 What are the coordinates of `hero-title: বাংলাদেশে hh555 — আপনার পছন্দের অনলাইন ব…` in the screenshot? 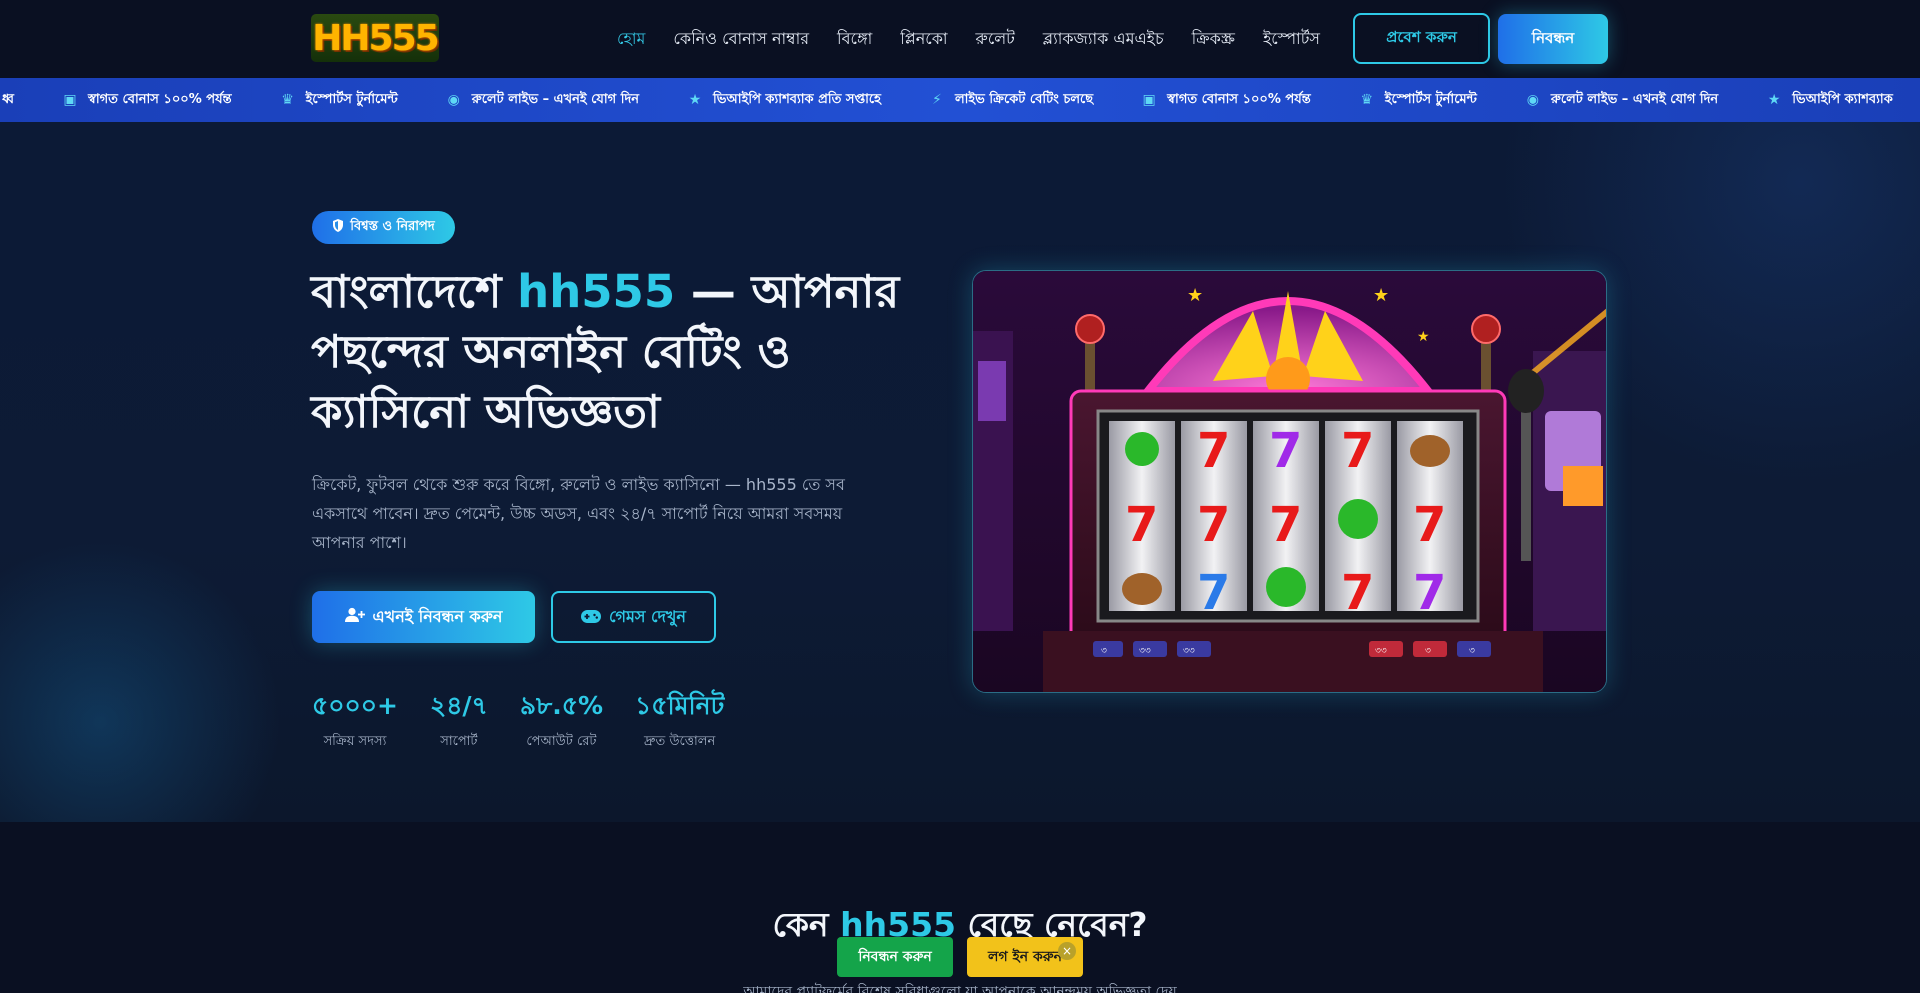 It's located at (621, 352).